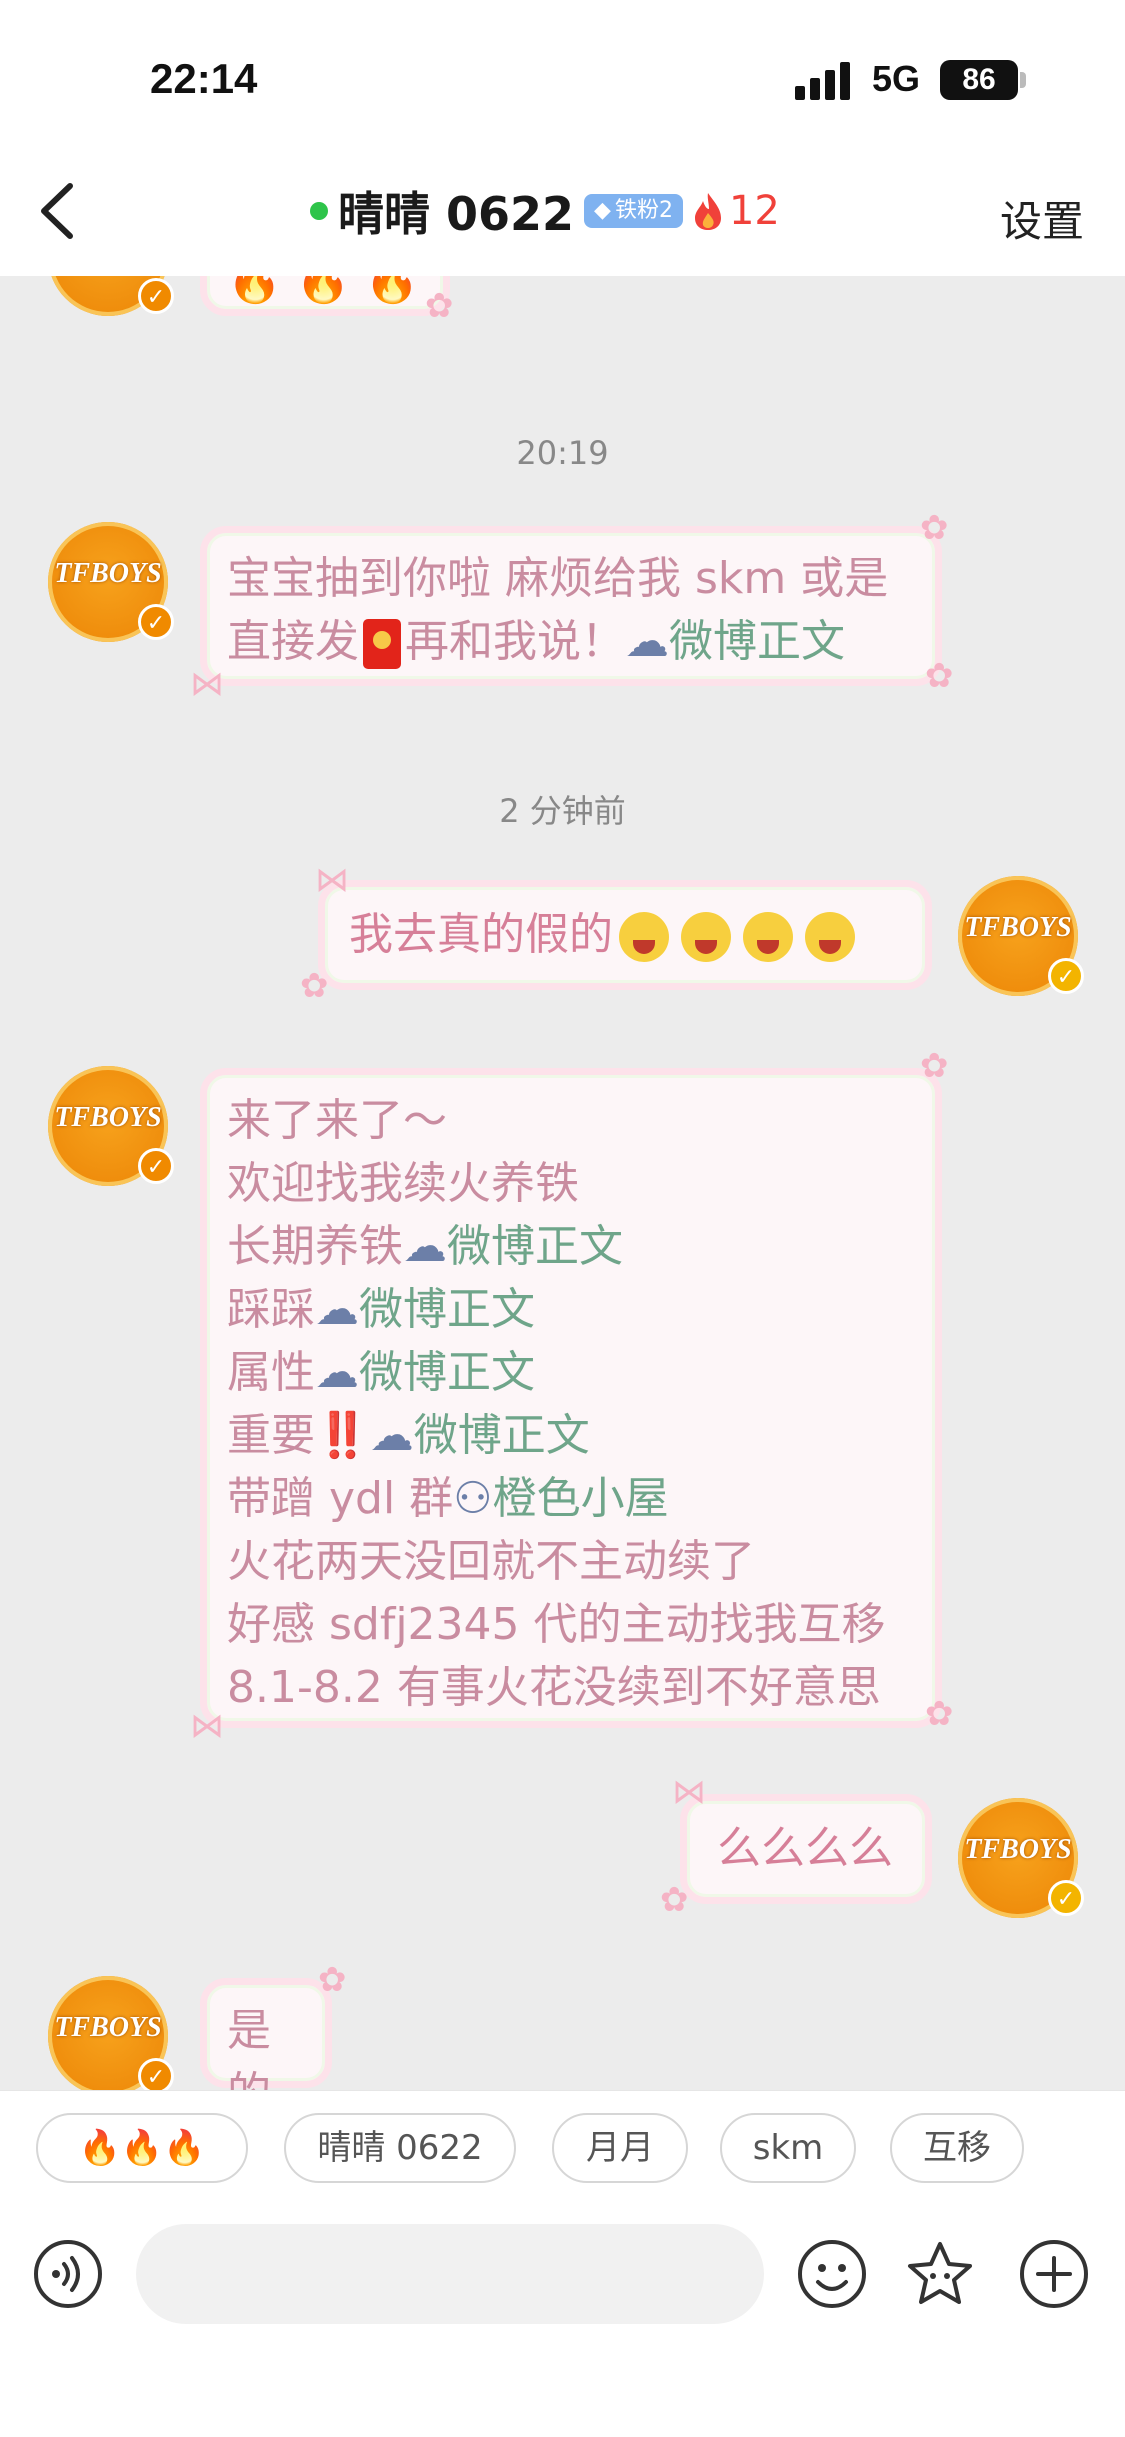 This screenshot has height=2437, width=1125. I want to click on message-text: 再和我说！, so click(515, 641).